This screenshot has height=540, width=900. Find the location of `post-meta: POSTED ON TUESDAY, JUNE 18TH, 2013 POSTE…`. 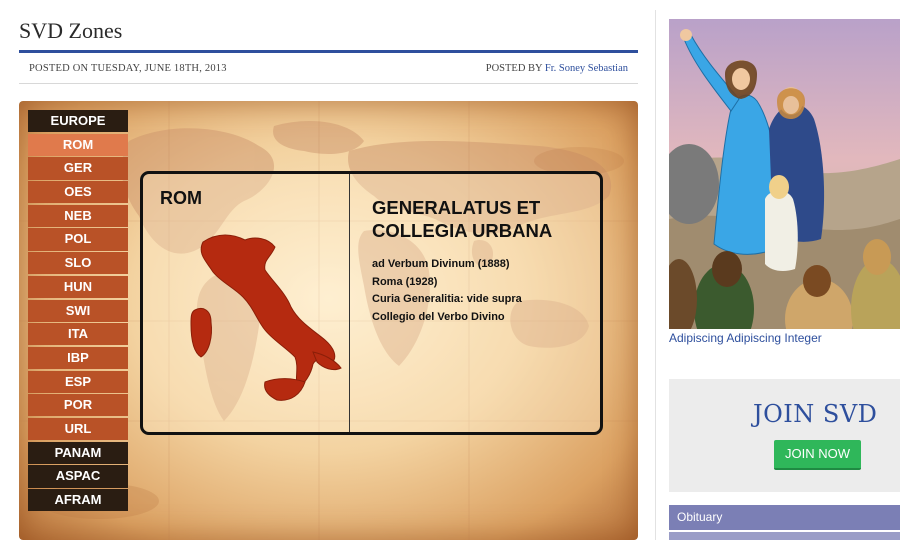

post-meta: POSTED ON TUESDAY, JUNE 18TH, 2013 POSTE… is located at coordinates (328, 69).